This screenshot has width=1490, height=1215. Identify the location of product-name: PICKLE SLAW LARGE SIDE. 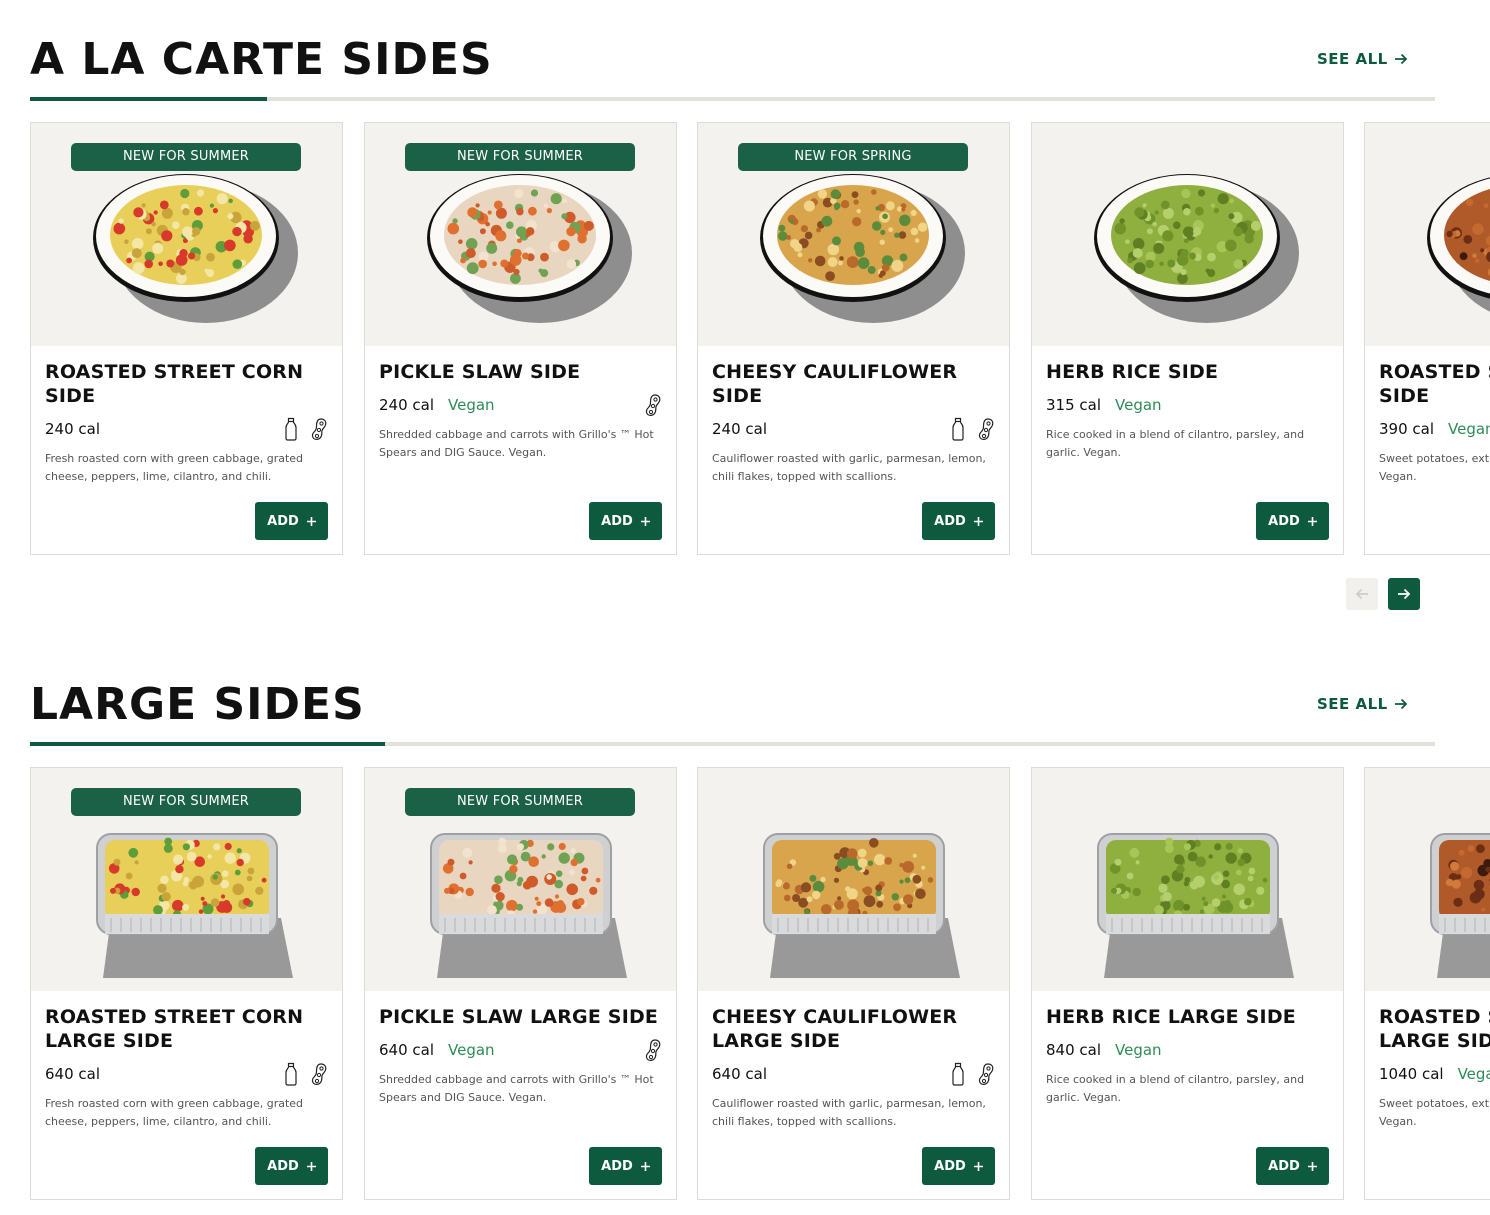
(520, 1017).